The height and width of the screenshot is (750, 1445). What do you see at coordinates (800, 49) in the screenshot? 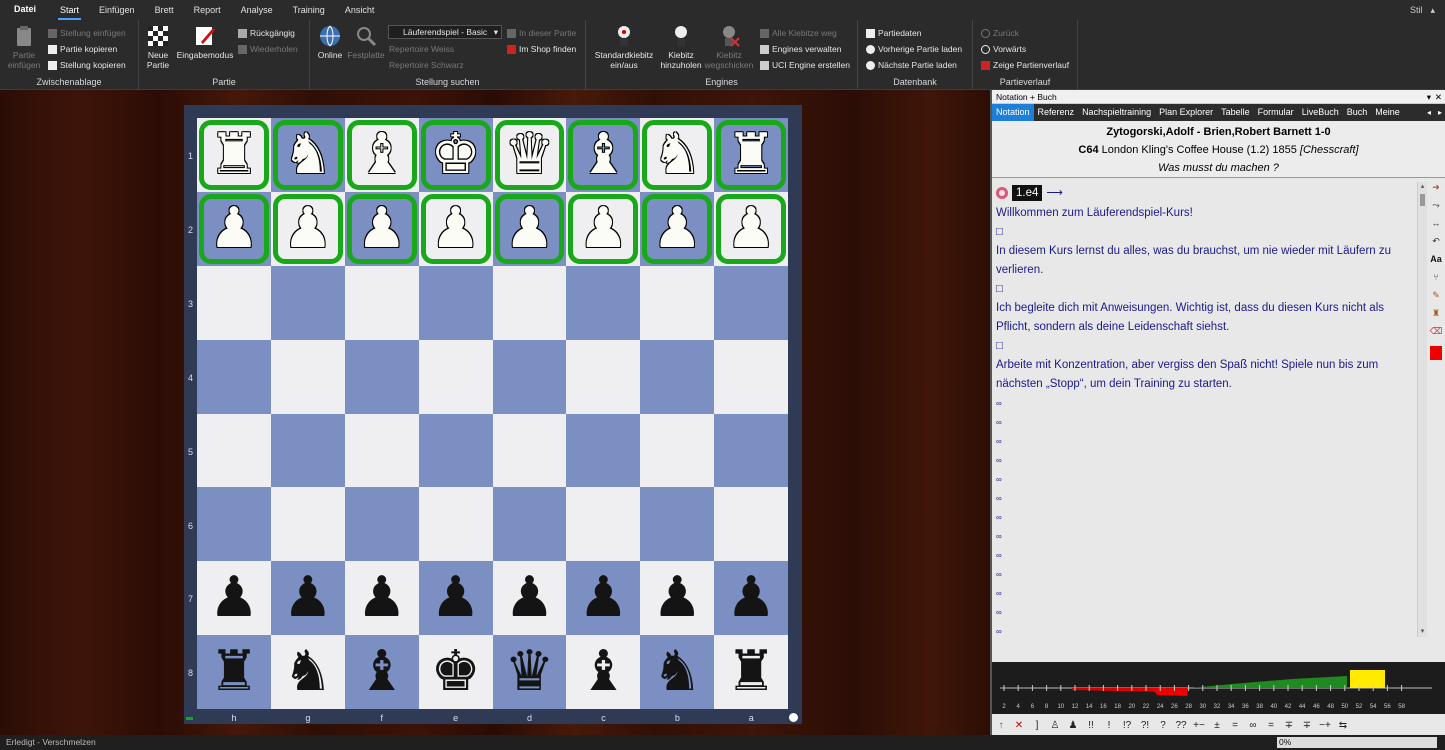
I see `manage-engines-button: Engines verwalten` at bounding box center [800, 49].